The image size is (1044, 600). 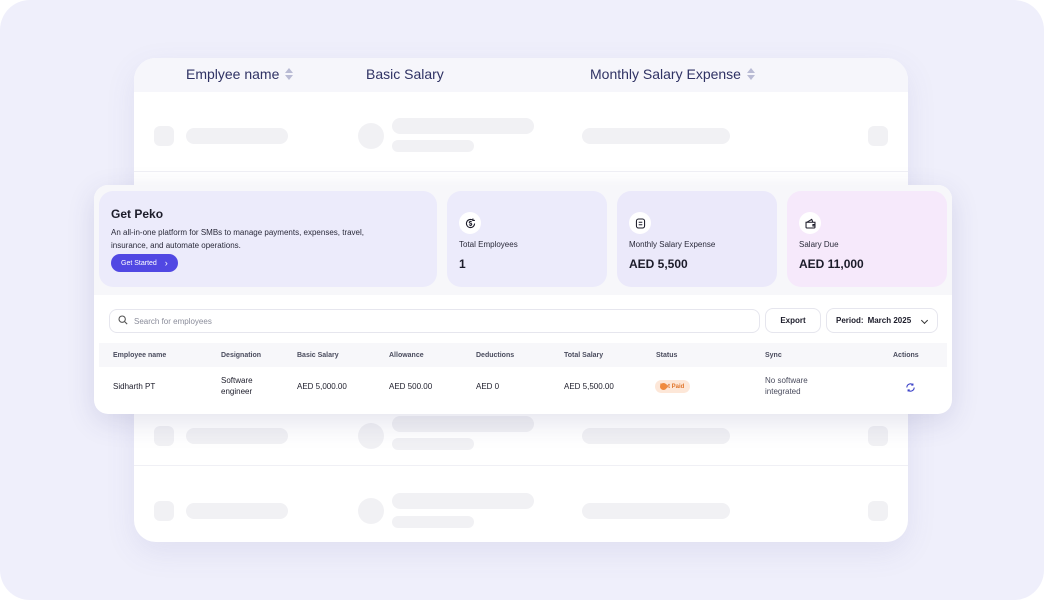 What do you see at coordinates (819, 244) in the screenshot?
I see `stat-label: Salary Due` at bounding box center [819, 244].